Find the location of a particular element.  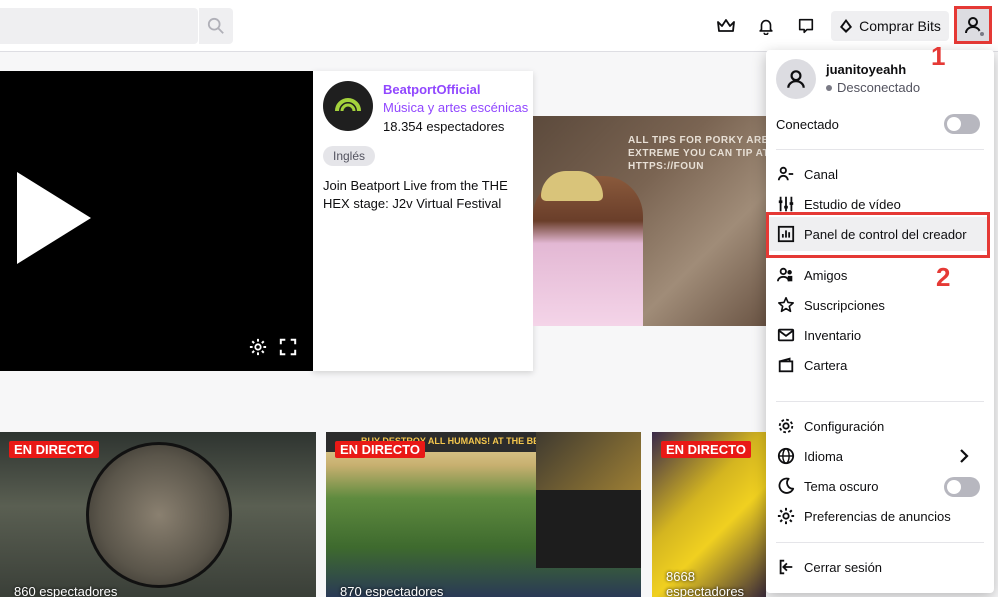

menu-item-label: Idioma is located at coordinates (824, 456).